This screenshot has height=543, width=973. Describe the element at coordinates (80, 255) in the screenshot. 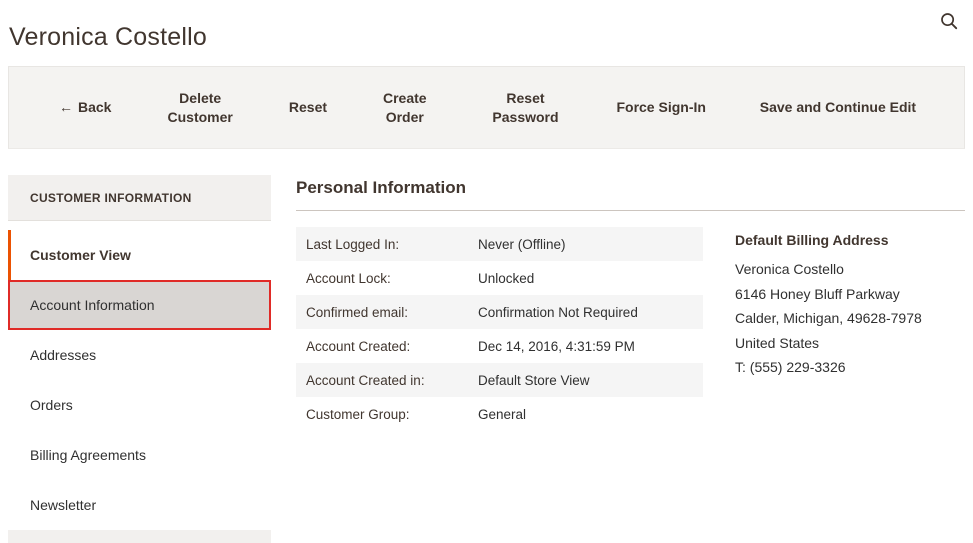

I see `sidebar-item-label: Customer View` at that location.